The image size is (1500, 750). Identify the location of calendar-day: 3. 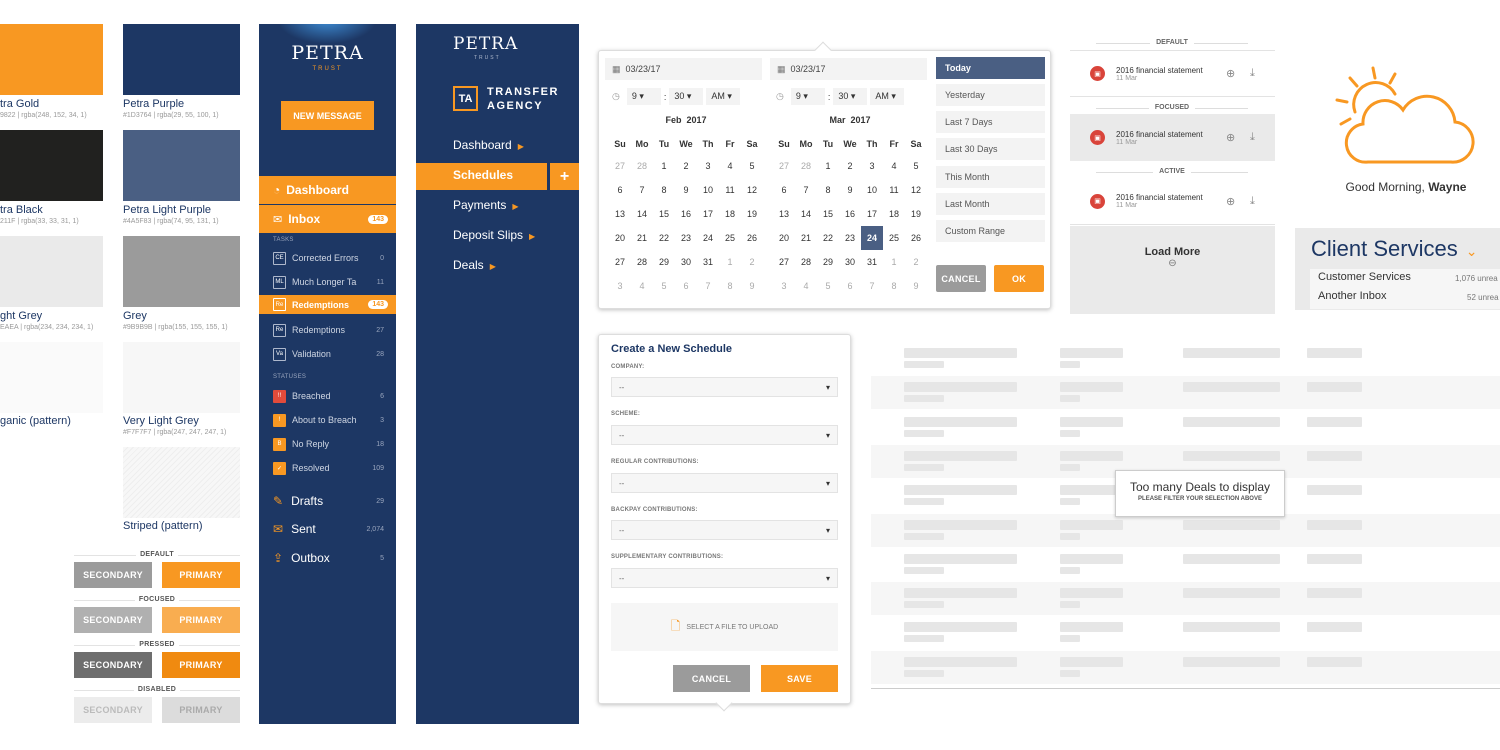
(620, 286).